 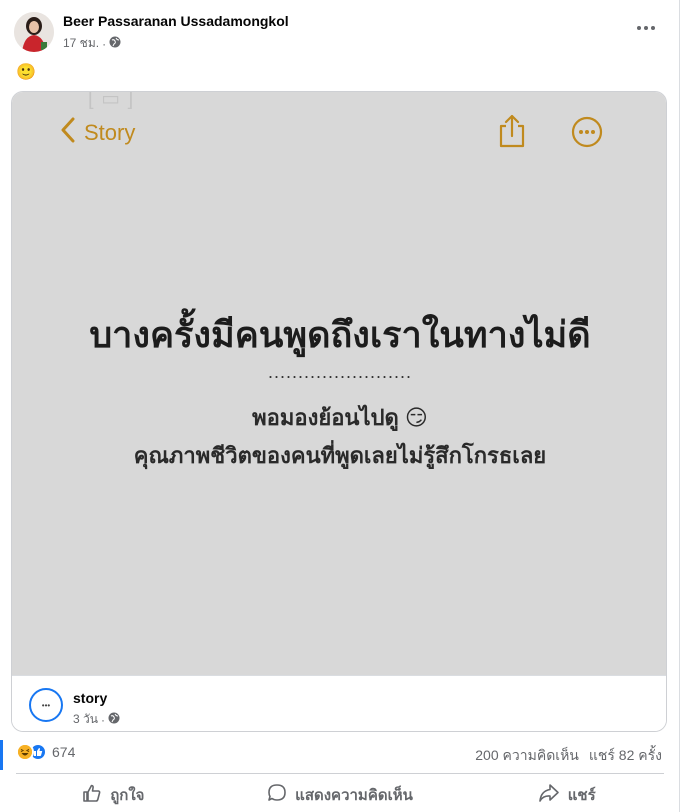 I want to click on author-avatar, so click(x=34, y=32).